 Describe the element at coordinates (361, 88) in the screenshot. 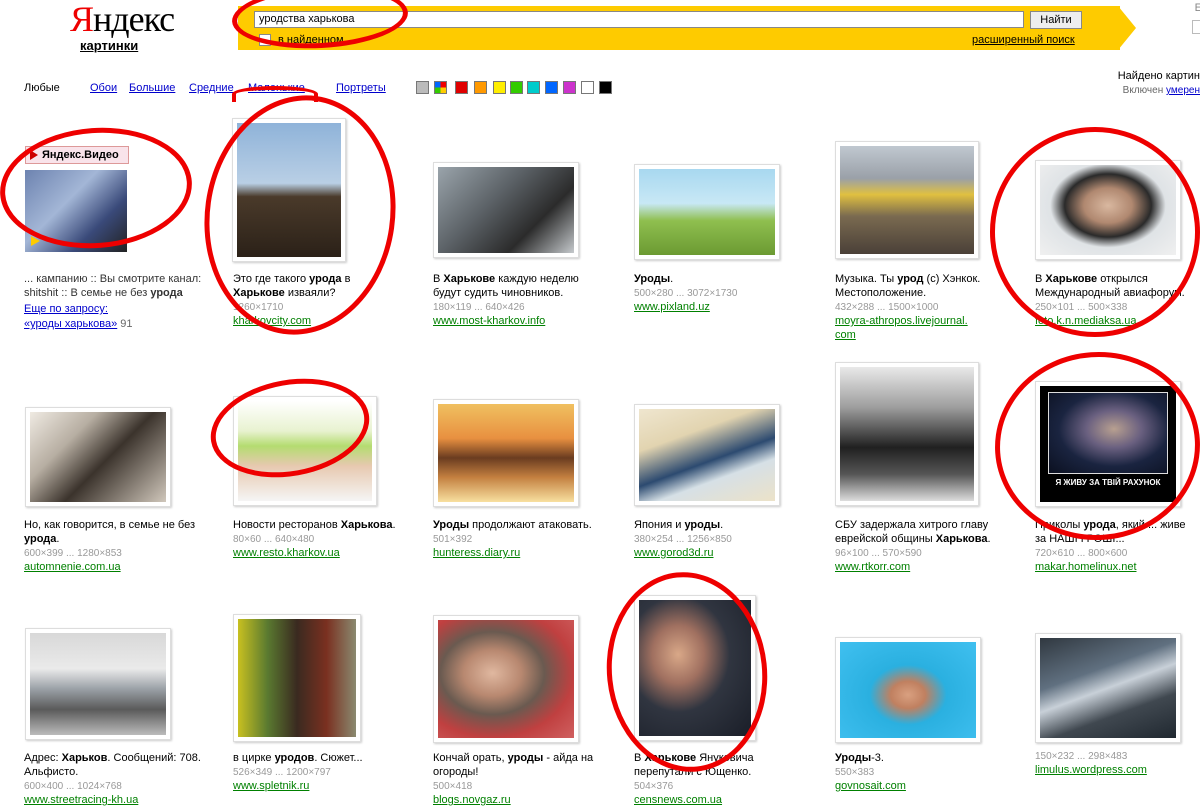

I see `filter-portraits: Портреты` at that location.